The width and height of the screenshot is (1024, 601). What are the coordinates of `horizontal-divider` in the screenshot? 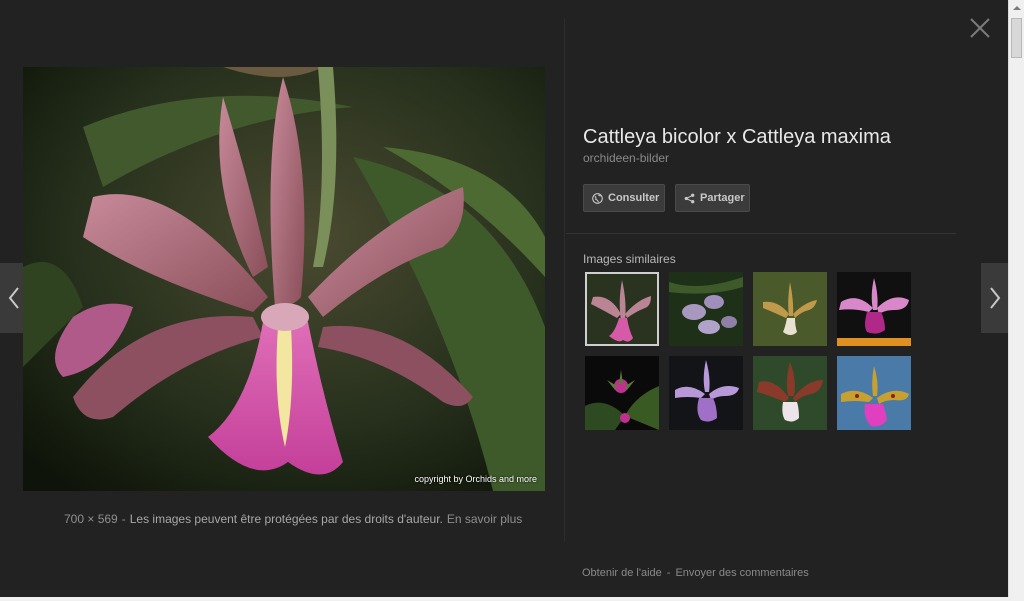 It's located at (761, 233).